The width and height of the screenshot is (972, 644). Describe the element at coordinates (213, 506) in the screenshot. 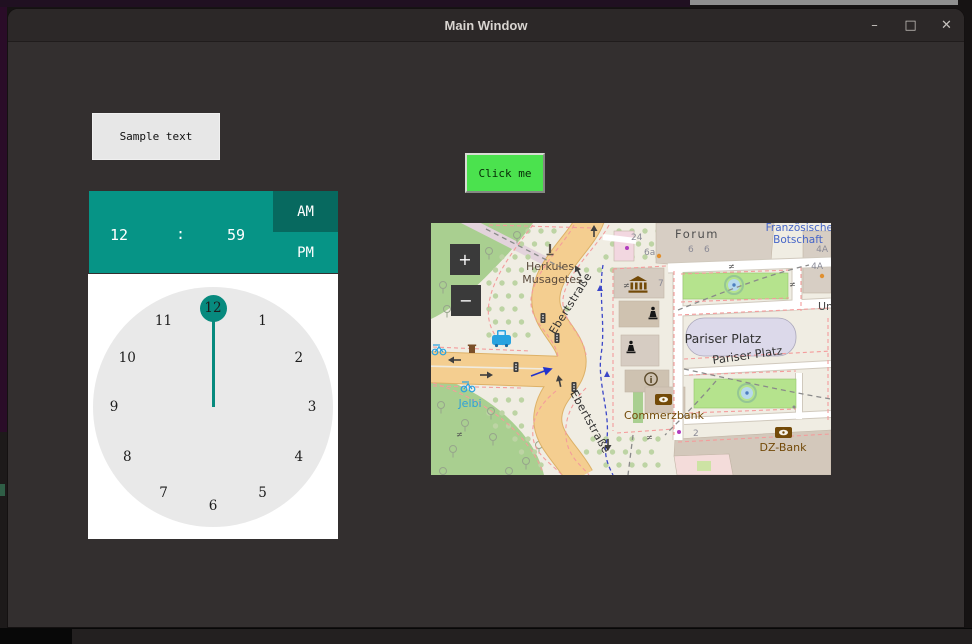

I see `clock-number-6: 6` at that location.